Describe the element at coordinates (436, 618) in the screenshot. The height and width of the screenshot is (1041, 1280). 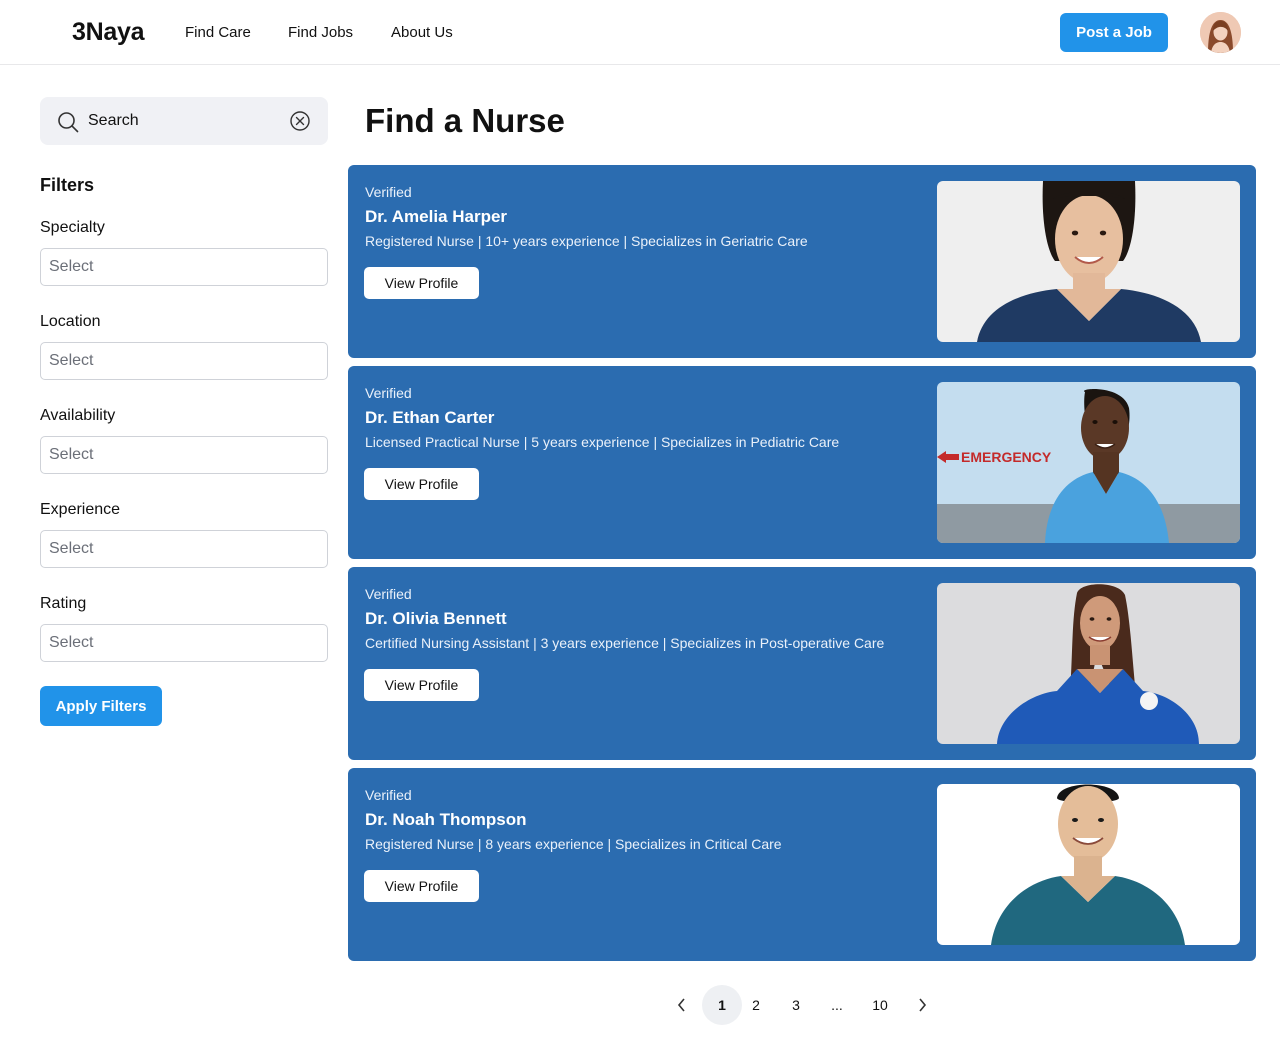
I see `nurse-name: Dr. Olivia Bennett` at that location.